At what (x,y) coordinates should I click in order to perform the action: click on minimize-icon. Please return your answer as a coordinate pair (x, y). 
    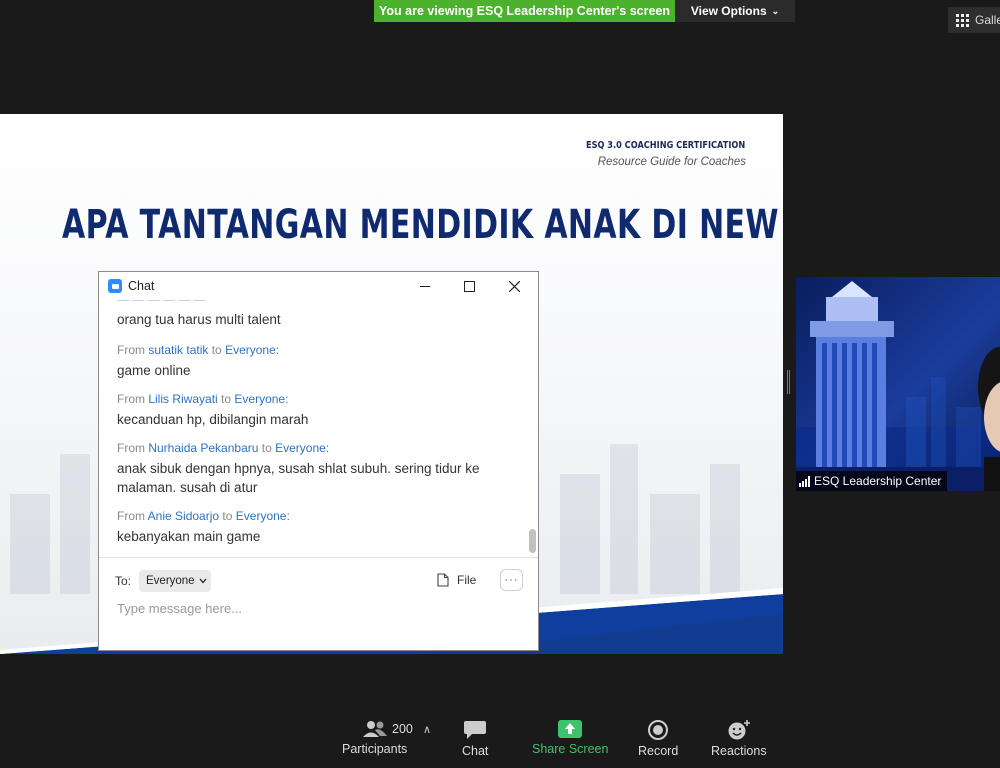
    Looking at the image, I should click on (424, 286).